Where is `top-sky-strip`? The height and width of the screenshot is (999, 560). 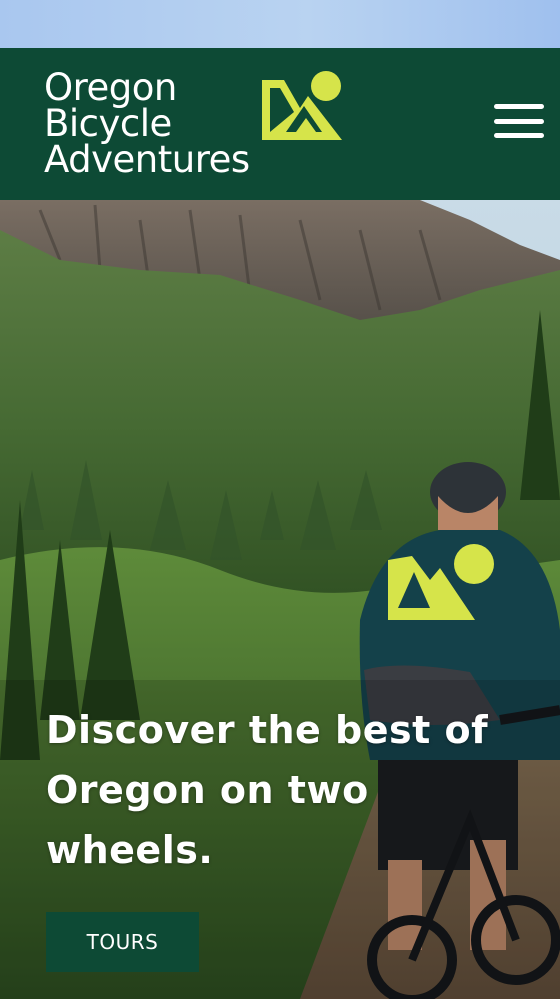 top-sky-strip is located at coordinates (280, 24).